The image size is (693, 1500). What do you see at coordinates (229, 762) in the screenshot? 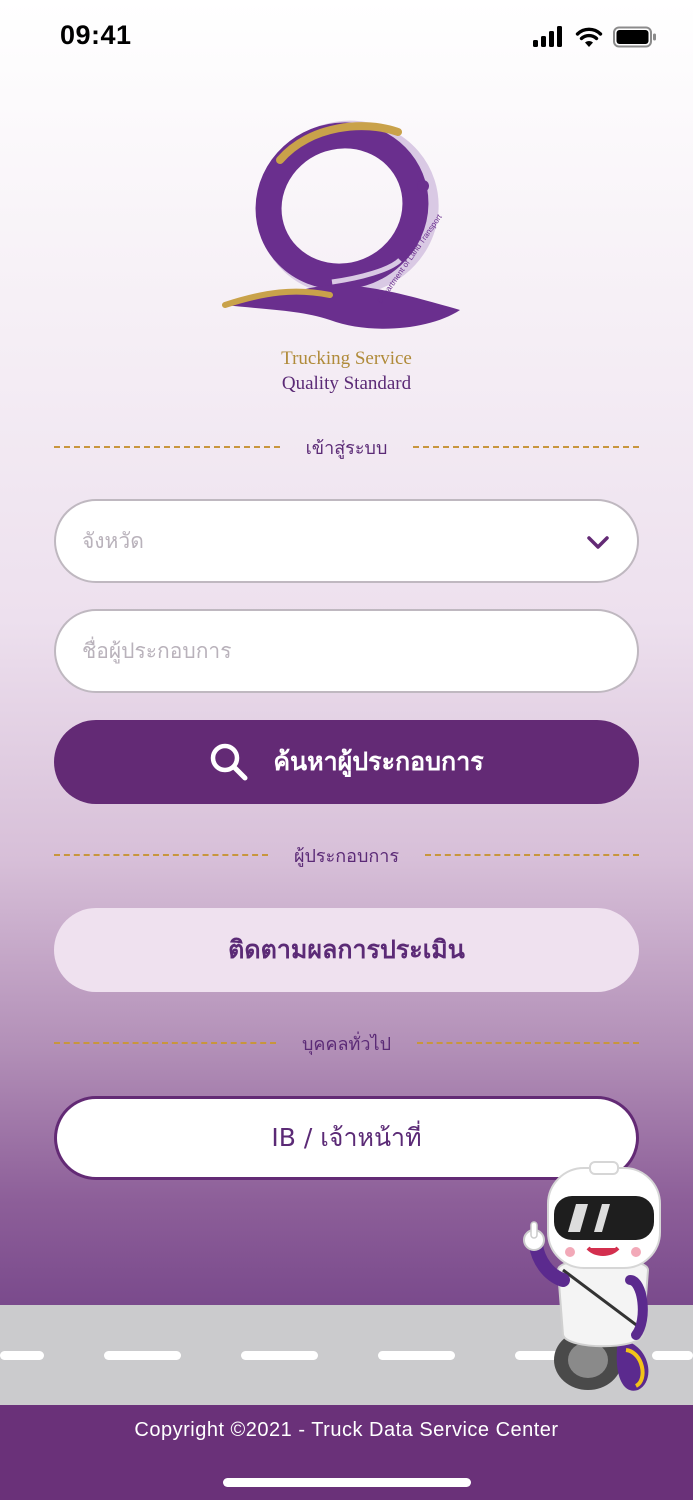
I see `search-icon` at bounding box center [229, 762].